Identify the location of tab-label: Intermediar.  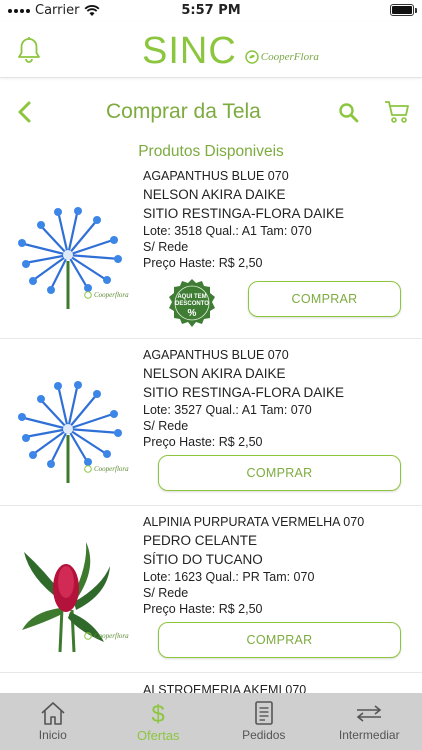
(369, 735).